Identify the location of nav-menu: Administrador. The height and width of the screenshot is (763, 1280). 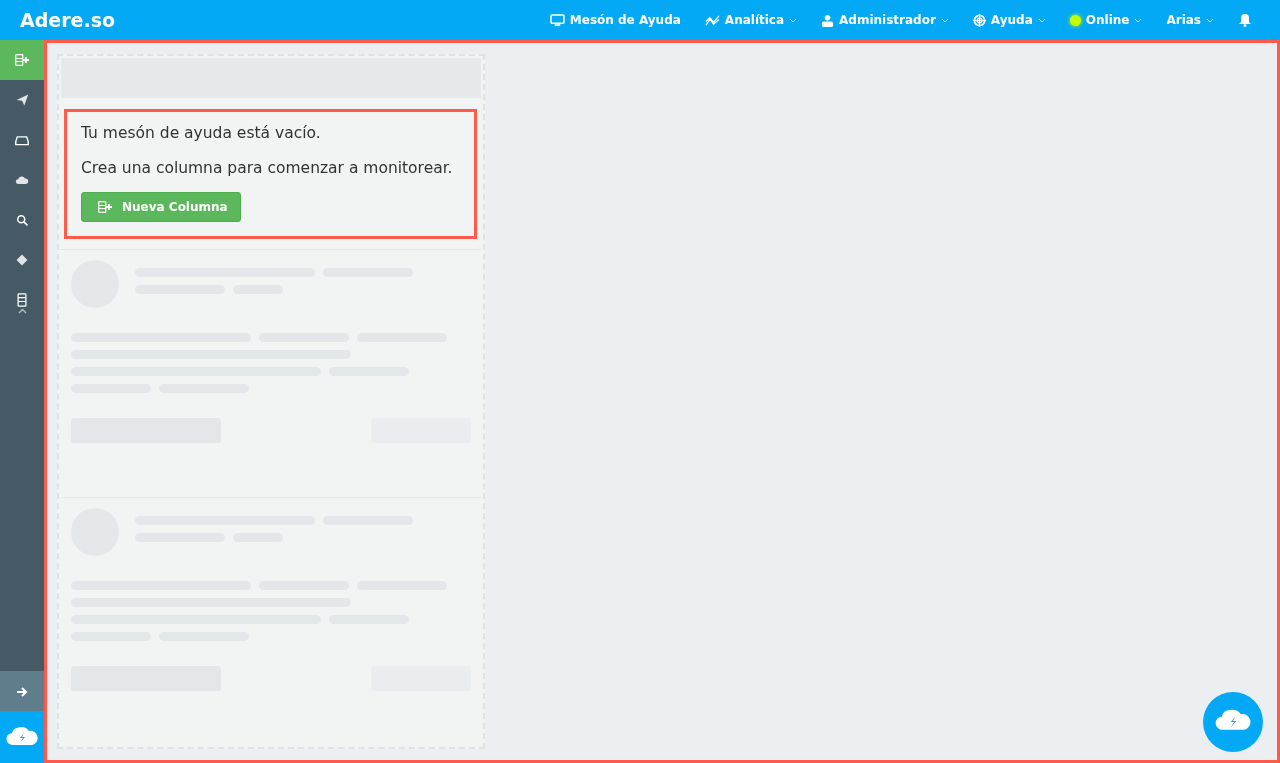
(885, 20).